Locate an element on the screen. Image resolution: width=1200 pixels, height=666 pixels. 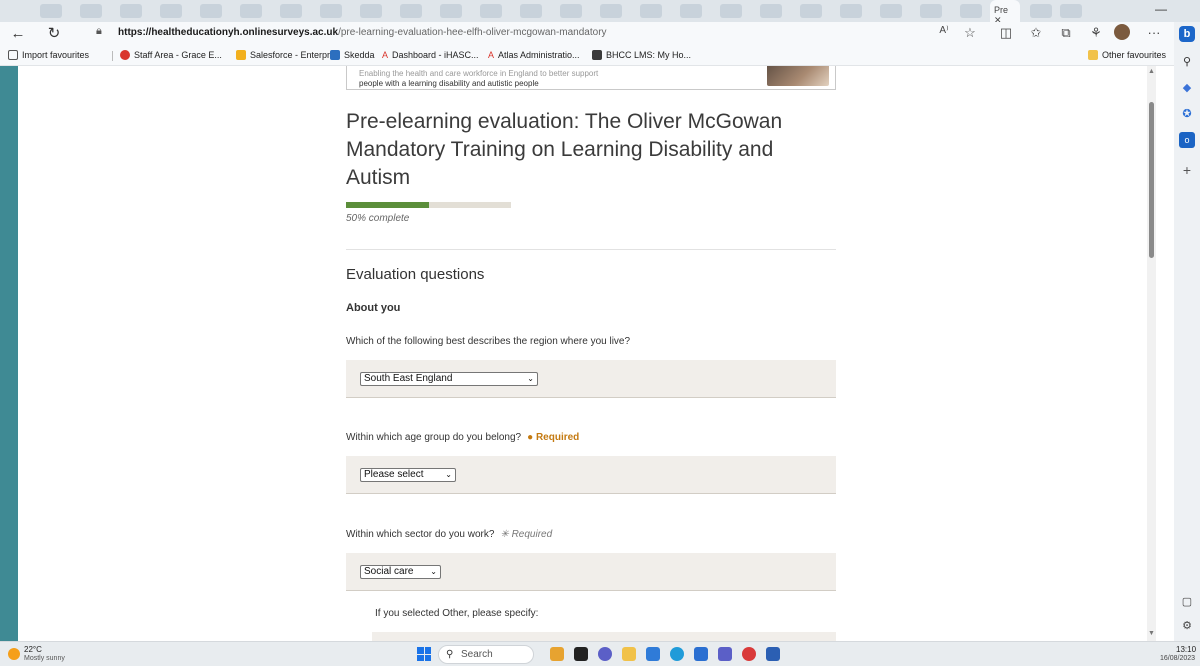
answer-box-region: South East England ⌄ is located at coordinates (591, 379).